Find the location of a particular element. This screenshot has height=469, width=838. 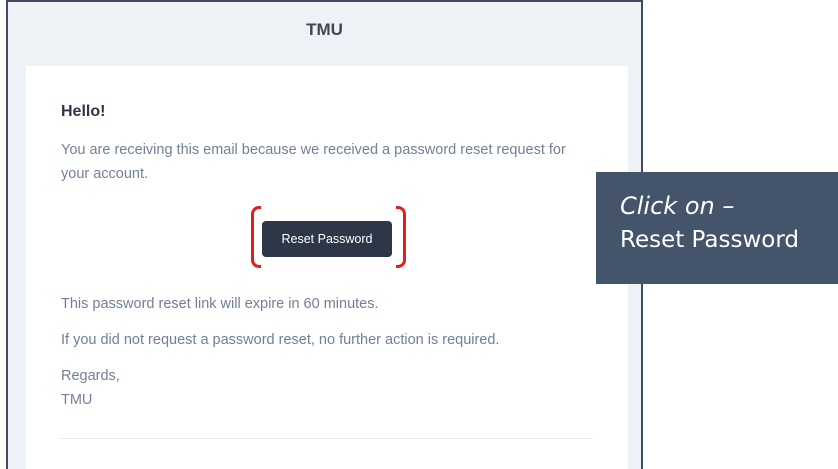

email-header-title: TMU is located at coordinates (324, 29).